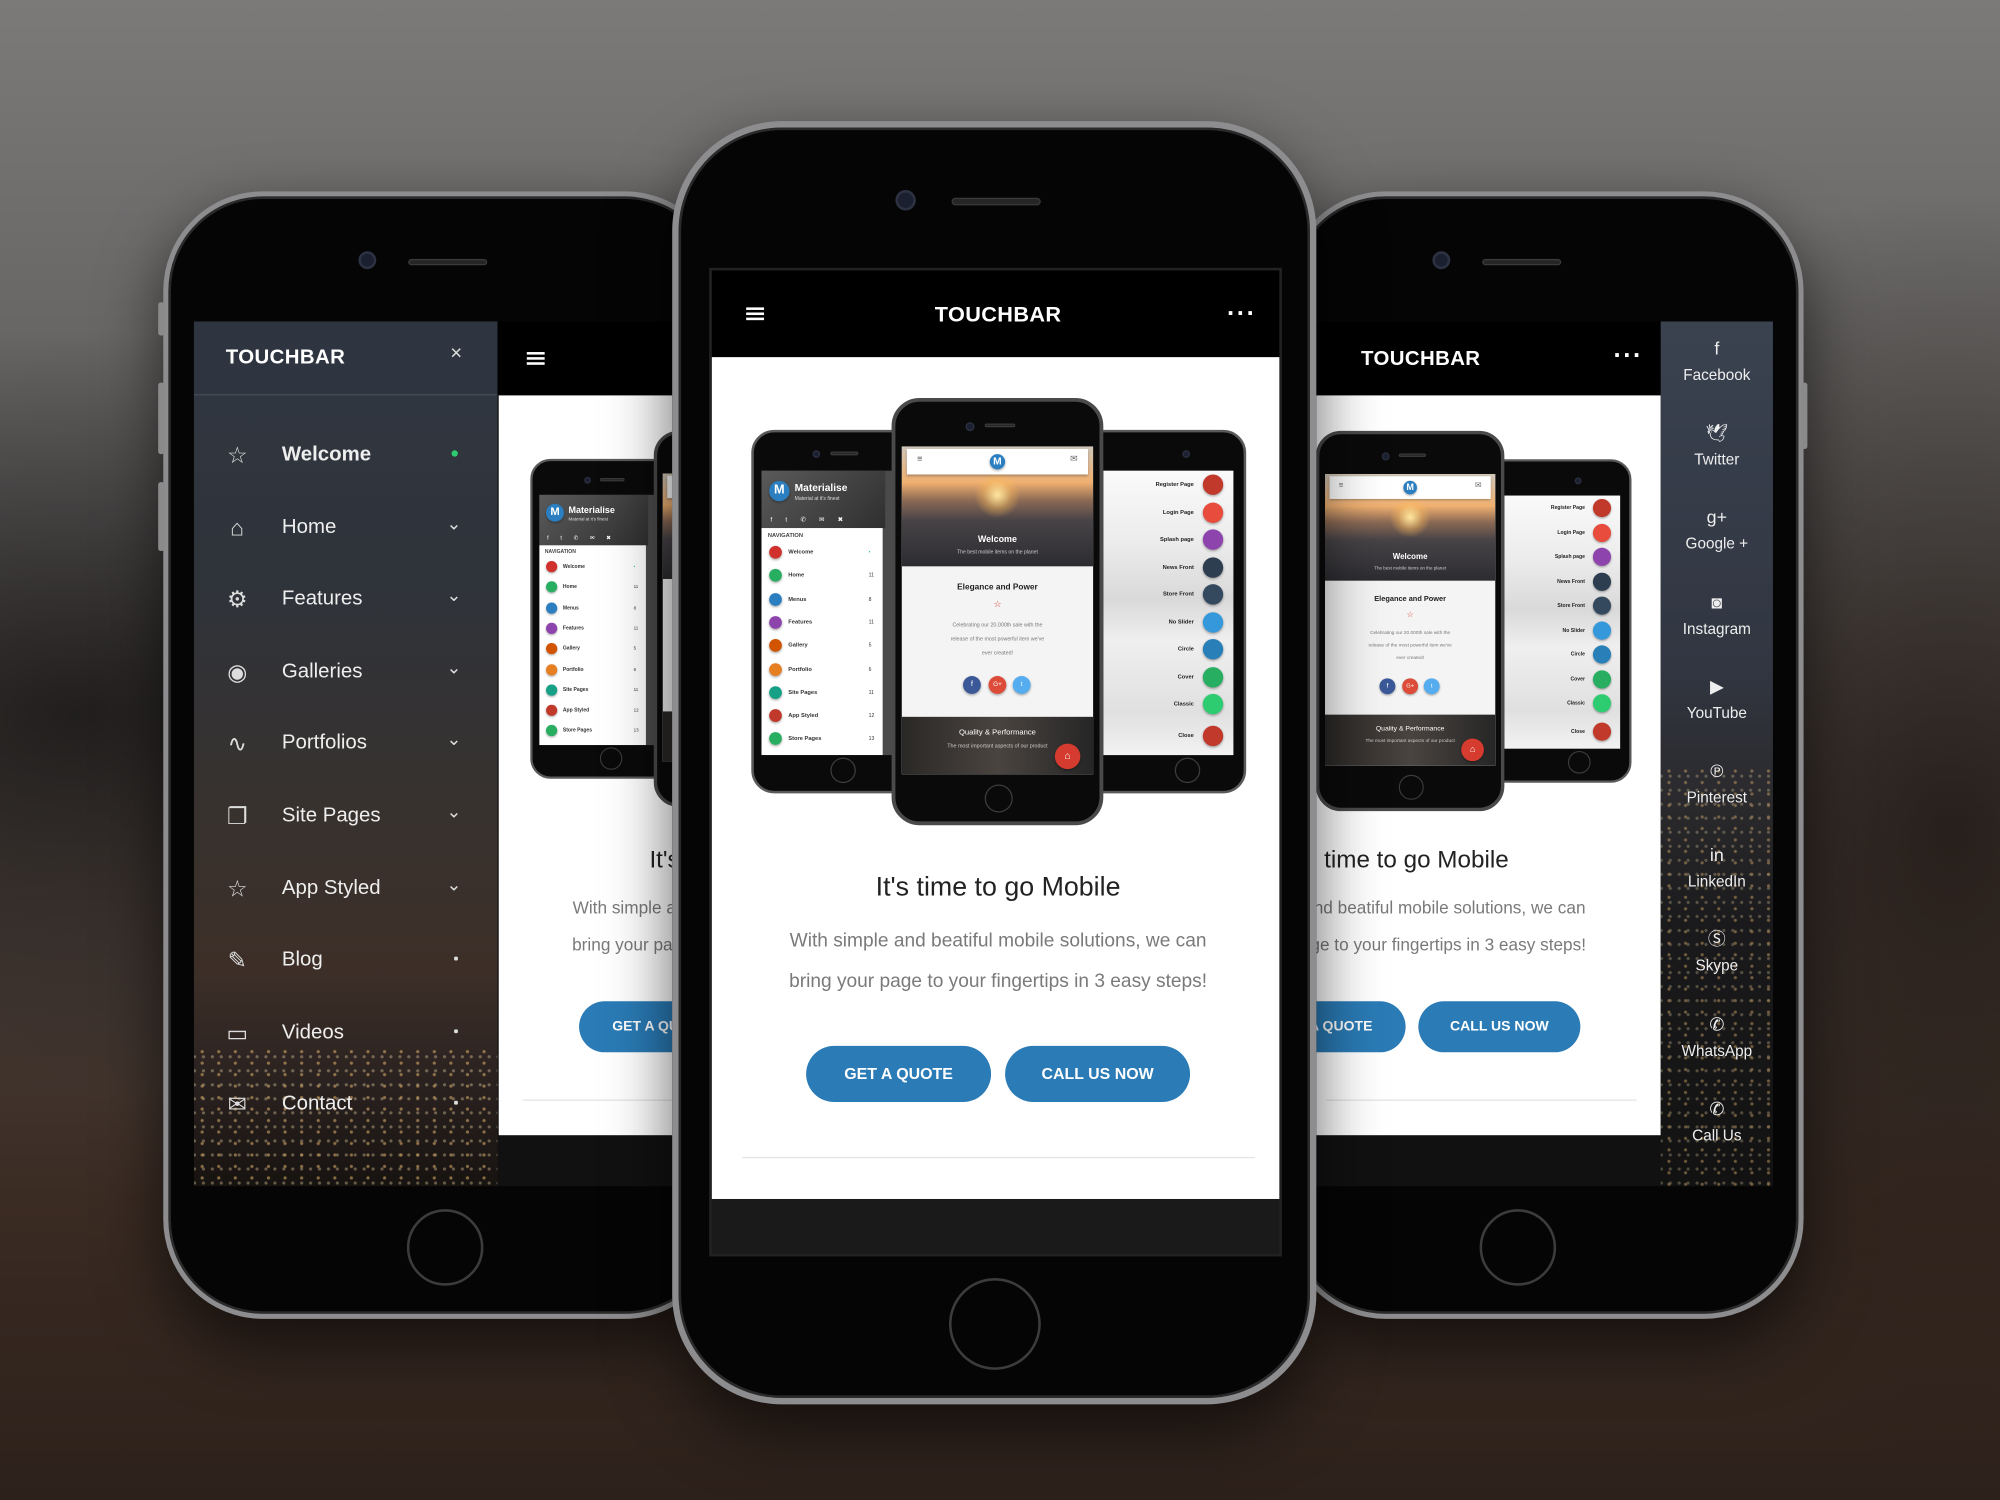 The image size is (2000, 1500). What do you see at coordinates (800, 621) in the screenshot?
I see `mini-nav-label: Features` at bounding box center [800, 621].